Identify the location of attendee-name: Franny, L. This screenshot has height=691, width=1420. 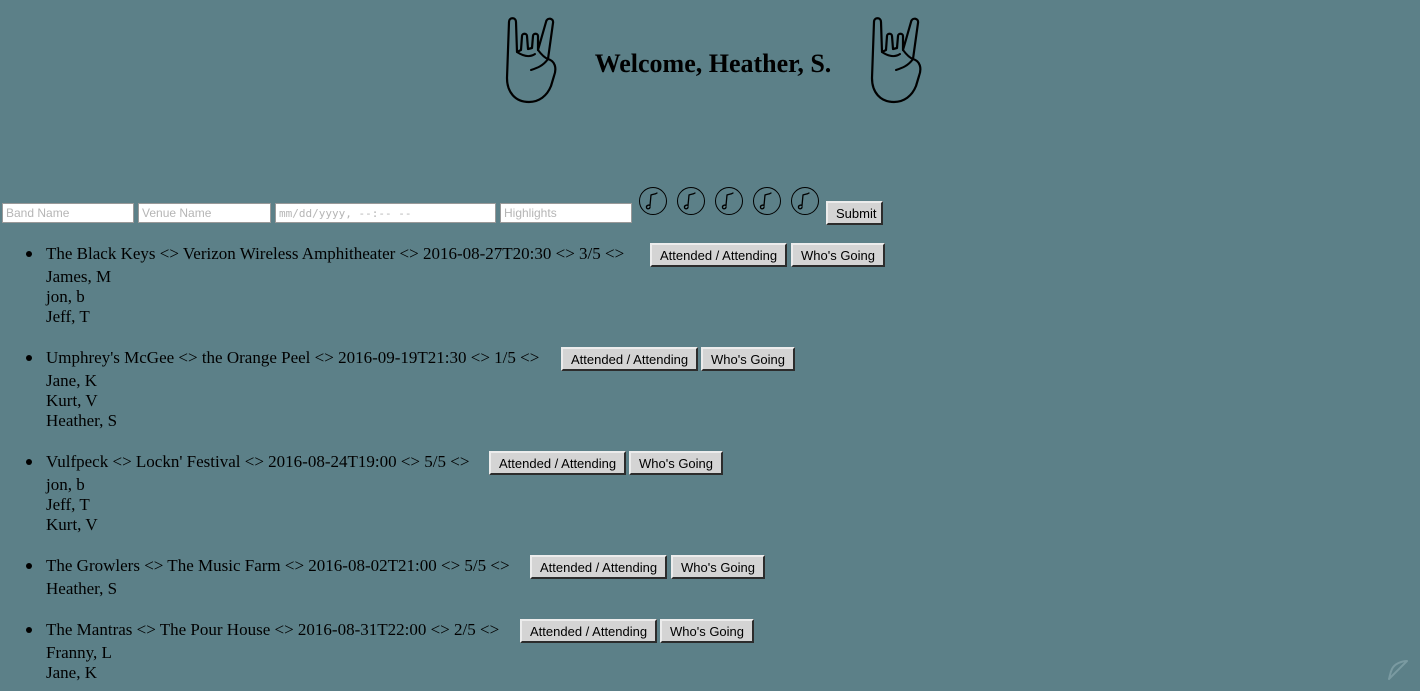
(79, 652).